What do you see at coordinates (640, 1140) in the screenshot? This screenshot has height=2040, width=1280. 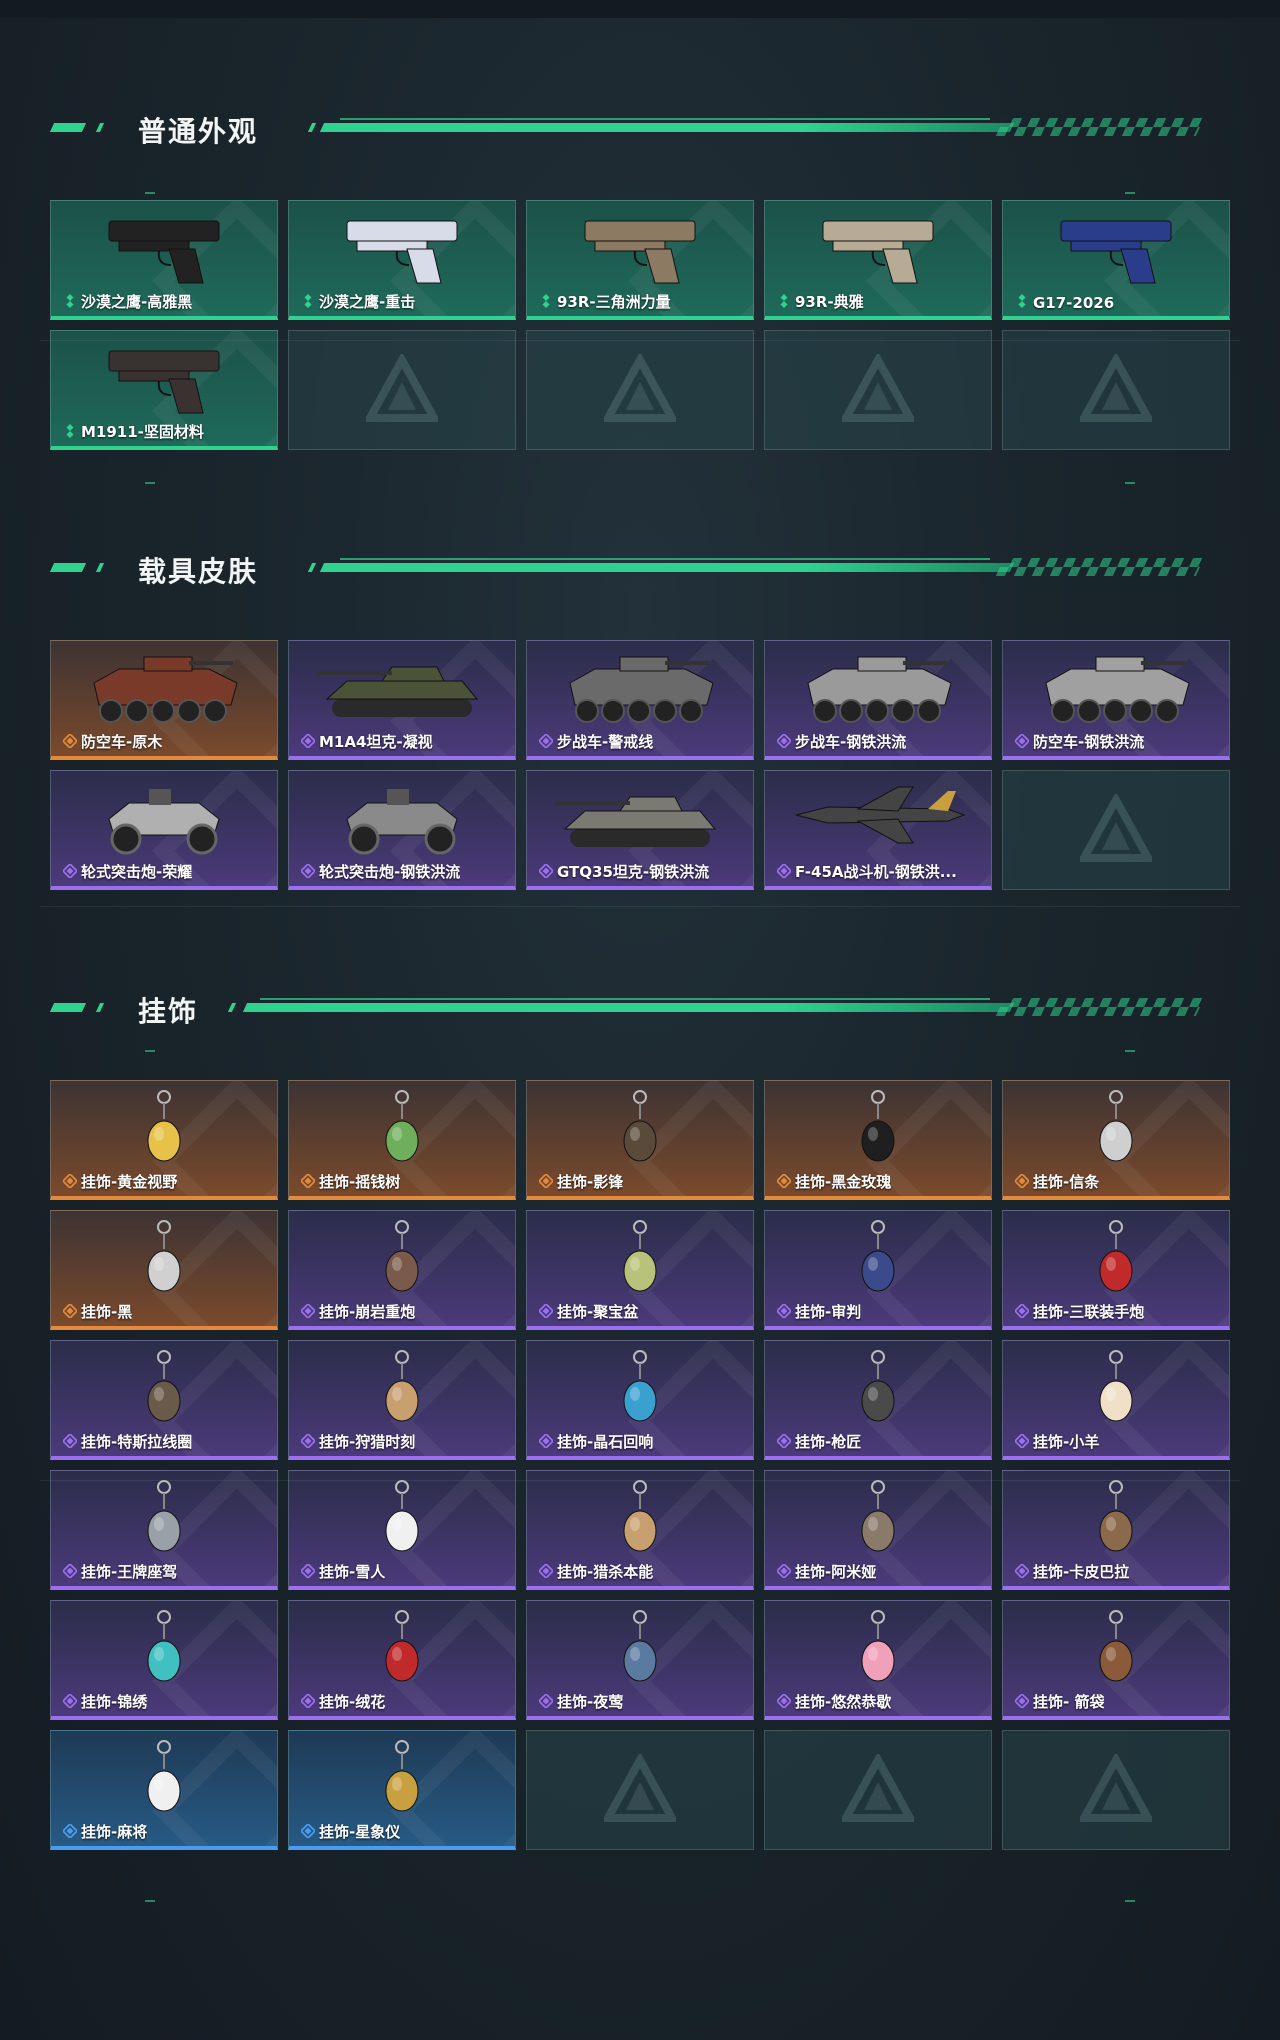 I see `charm-card: 挂饰-影锋` at bounding box center [640, 1140].